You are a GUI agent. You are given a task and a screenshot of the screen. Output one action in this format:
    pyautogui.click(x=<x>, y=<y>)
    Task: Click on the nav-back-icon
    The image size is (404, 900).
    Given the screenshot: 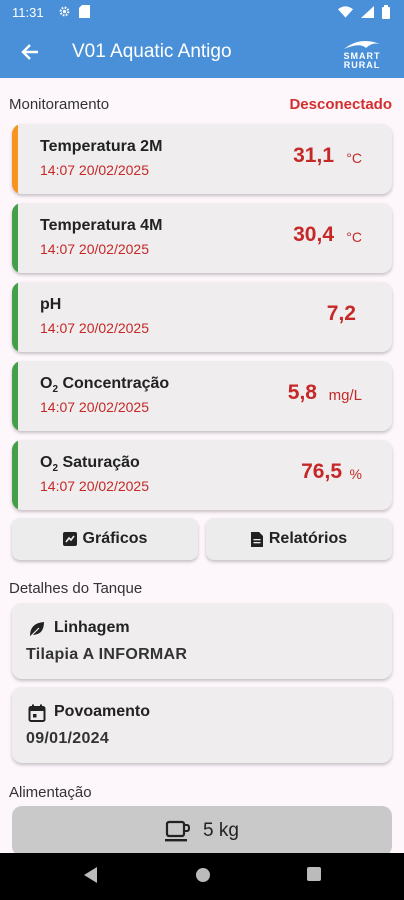 What is the action you would take?
    pyautogui.click(x=91, y=875)
    